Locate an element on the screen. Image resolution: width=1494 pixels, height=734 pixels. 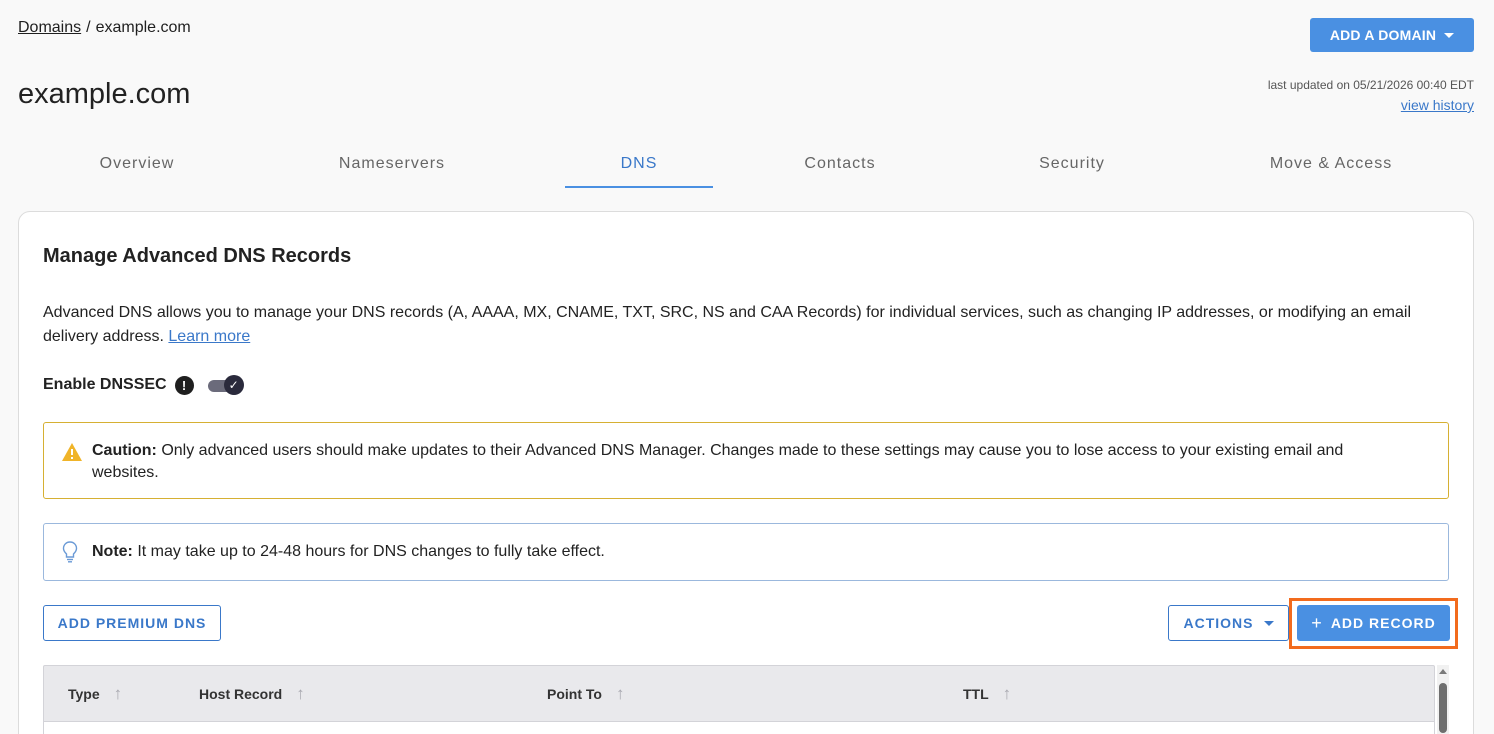
column-header-host-record: Host Record ↑ is located at coordinates (252, 694).